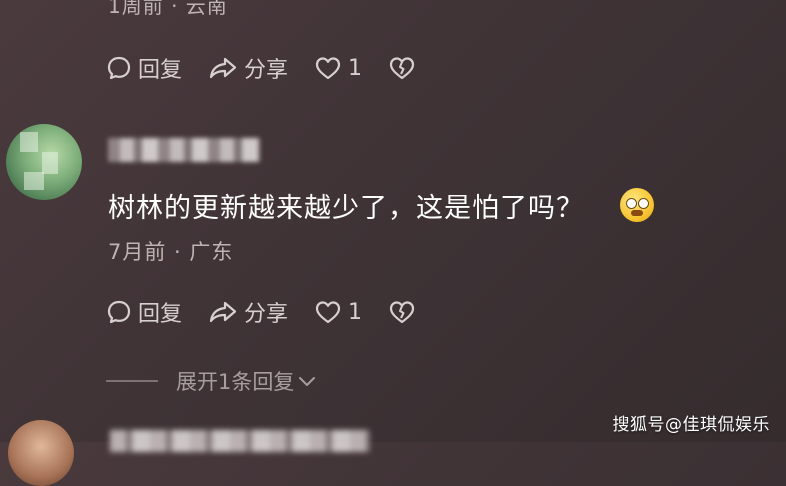 Image resolution: width=786 pixels, height=486 pixels. Describe the element at coordinates (171, 252) in the screenshot. I see `comment-meta: 7月前 · 广东` at that location.